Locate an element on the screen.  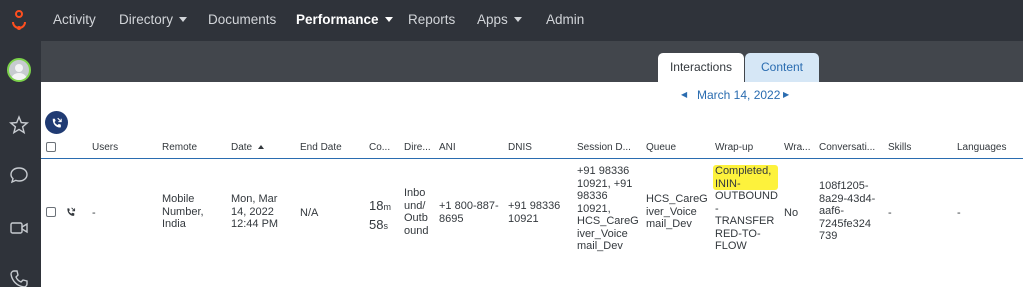
tab-interactions: Interactions is located at coordinates (701, 68).